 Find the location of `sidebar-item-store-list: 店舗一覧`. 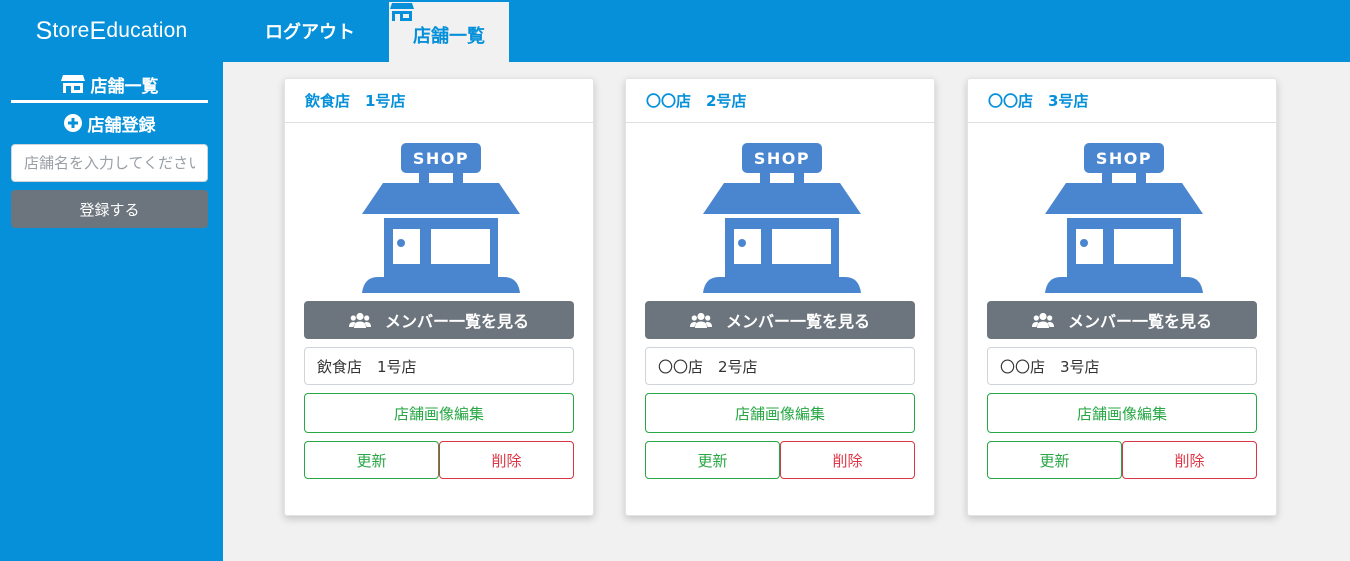

sidebar-item-store-list: 店舗一覧 is located at coordinates (109, 84).